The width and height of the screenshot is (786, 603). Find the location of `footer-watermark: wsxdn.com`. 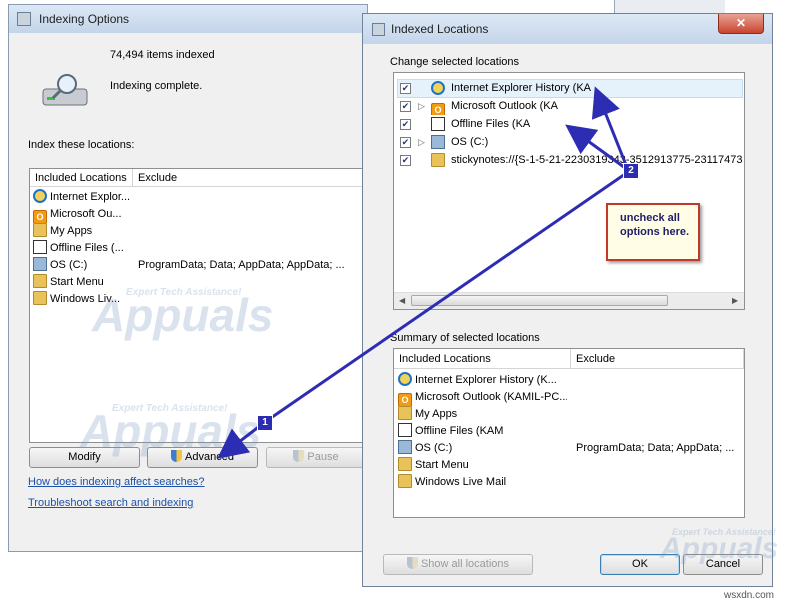

footer-watermark: wsxdn.com is located at coordinates (749, 595).